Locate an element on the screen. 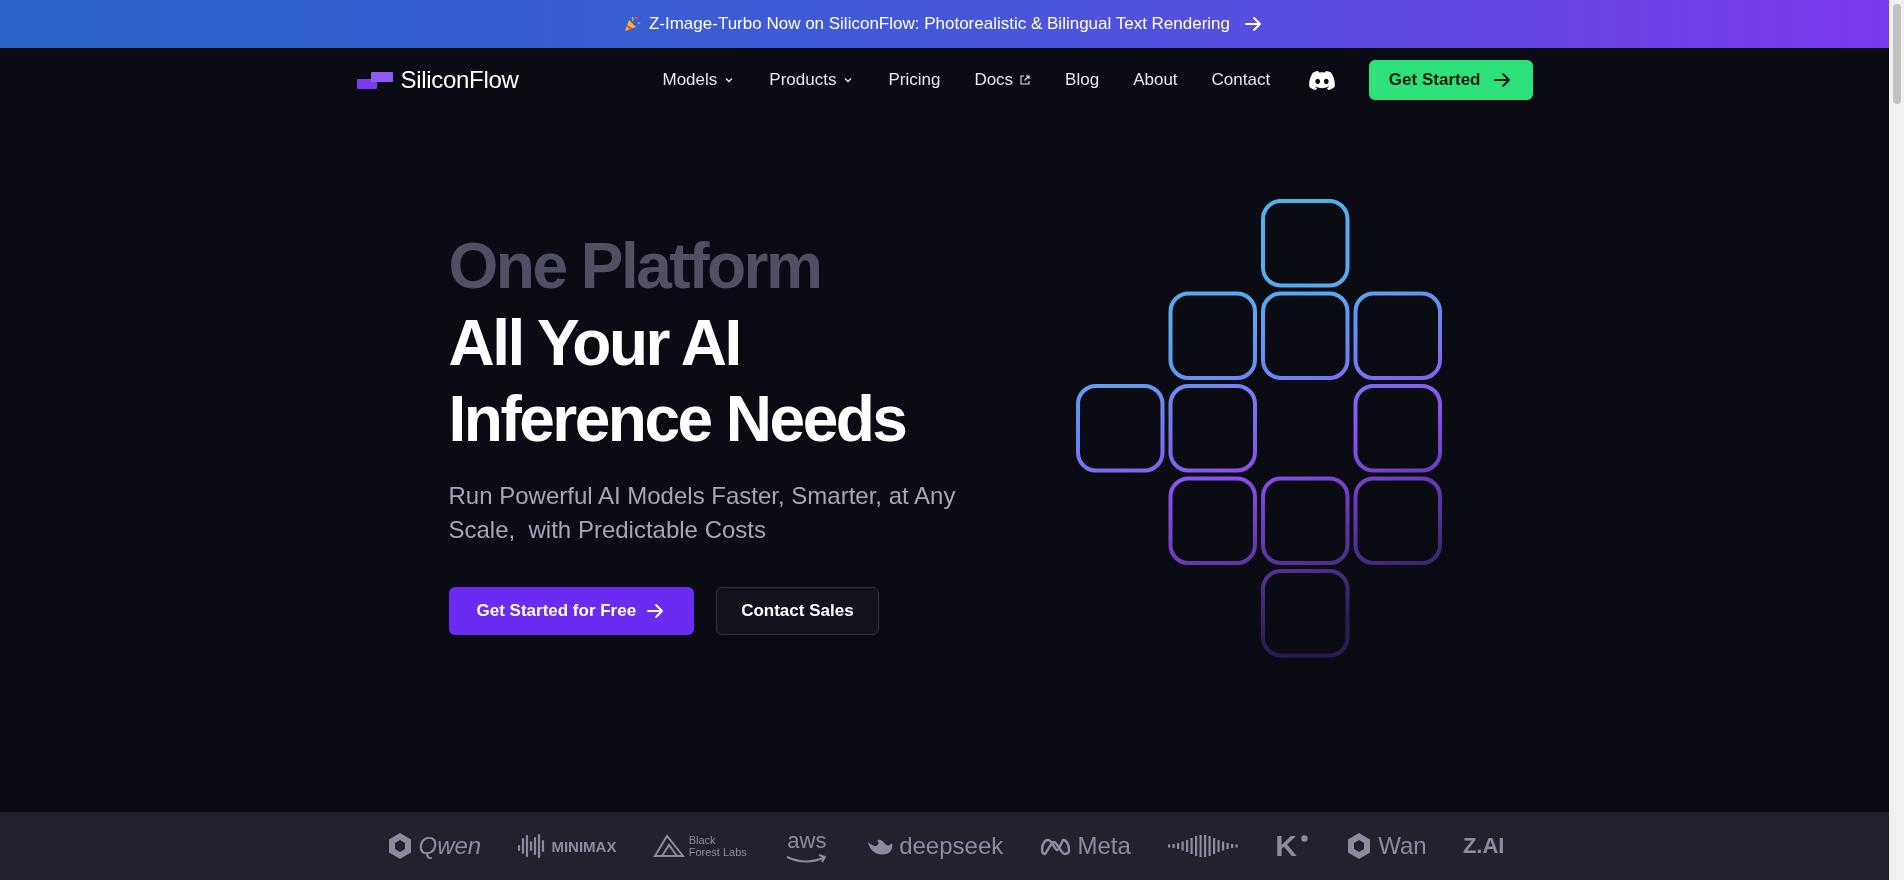 This screenshot has height=880, width=1904. triangle-logo-icon is located at coordinates (668, 846).